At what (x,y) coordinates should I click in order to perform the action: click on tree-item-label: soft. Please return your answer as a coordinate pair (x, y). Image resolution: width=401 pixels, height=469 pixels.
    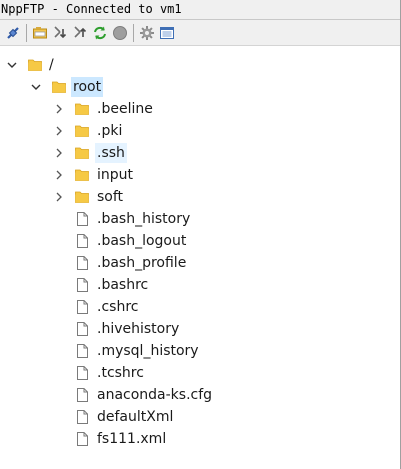
    Looking at the image, I should click on (110, 197).